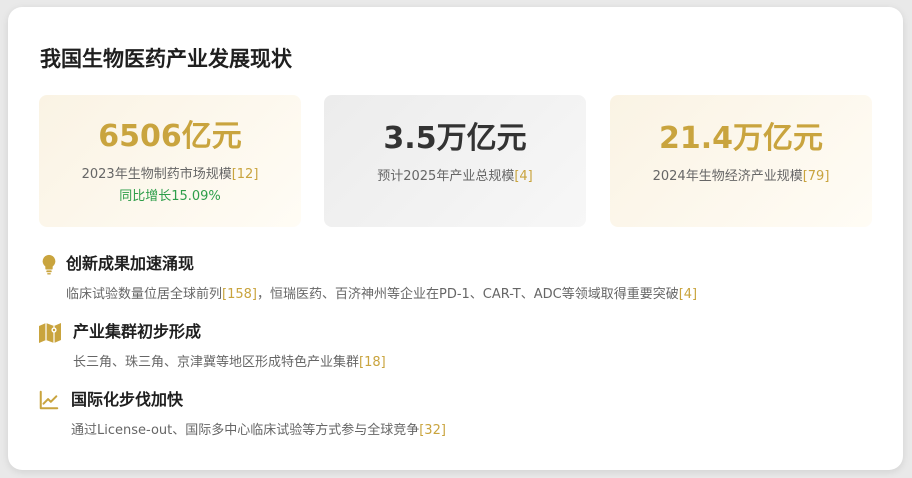  I want to click on citation-ref: [158], so click(239, 294).